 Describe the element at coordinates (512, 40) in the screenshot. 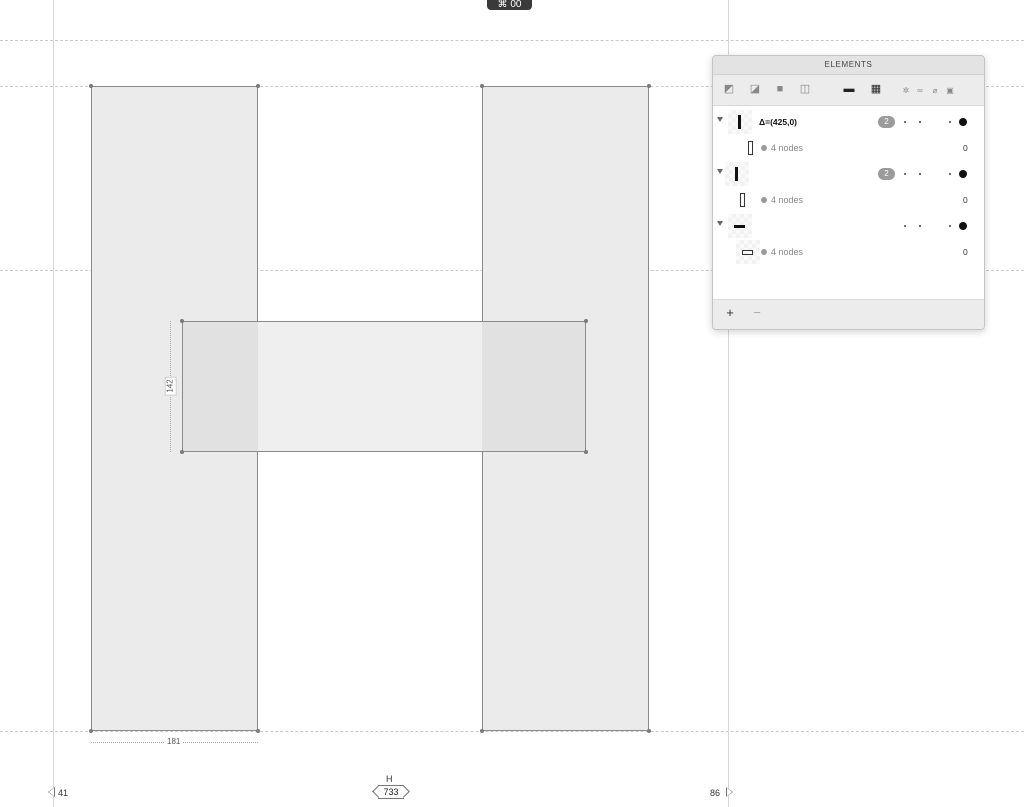

I see `ascender-guide` at that location.